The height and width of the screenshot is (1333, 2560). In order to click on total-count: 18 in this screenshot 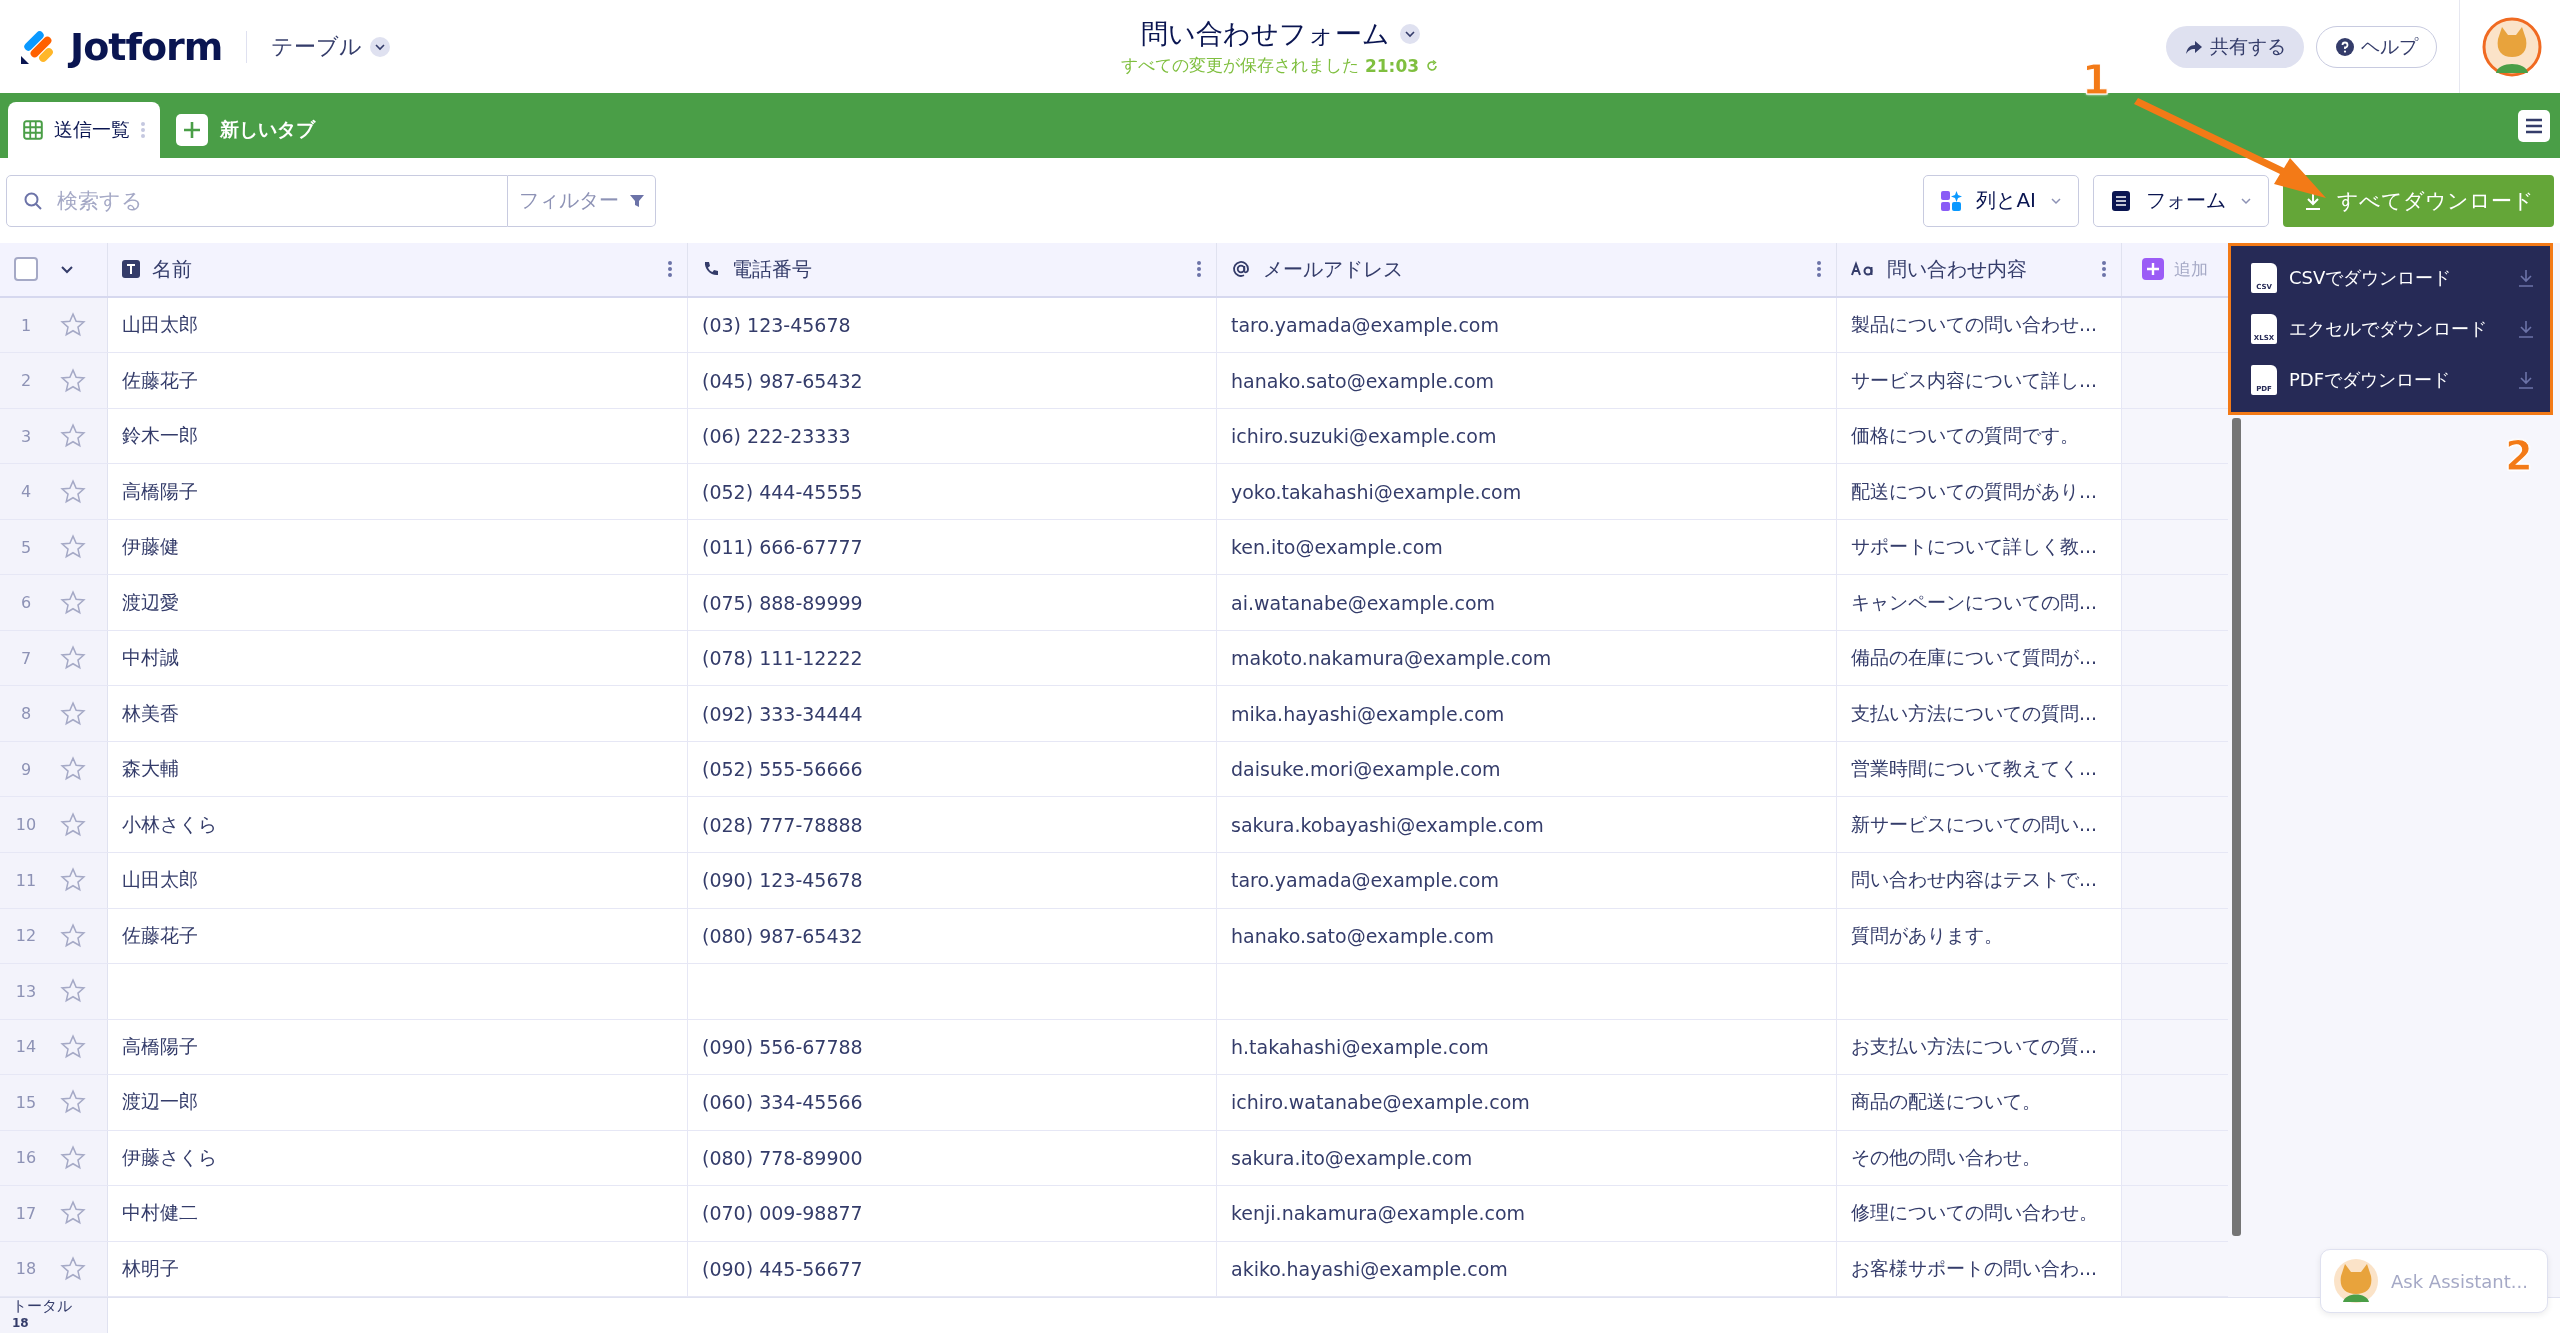, I will do `click(21, 1323)`.